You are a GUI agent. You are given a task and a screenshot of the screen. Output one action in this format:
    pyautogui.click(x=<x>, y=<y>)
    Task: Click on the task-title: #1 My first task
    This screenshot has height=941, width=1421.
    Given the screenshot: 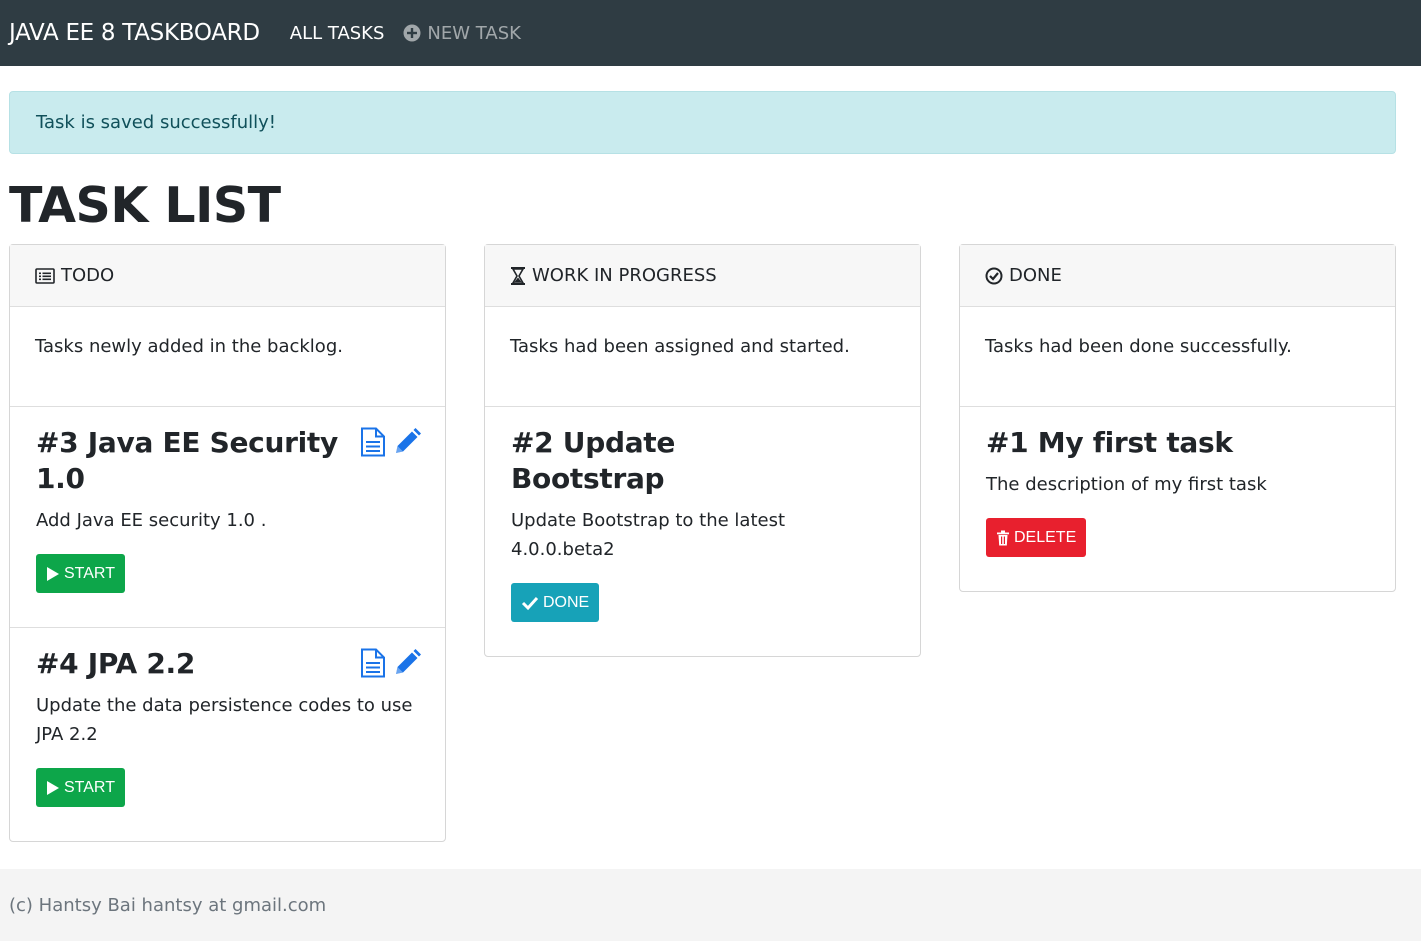 What is the action you would take?
    pyautogui.click(x=1109, y=442)
    